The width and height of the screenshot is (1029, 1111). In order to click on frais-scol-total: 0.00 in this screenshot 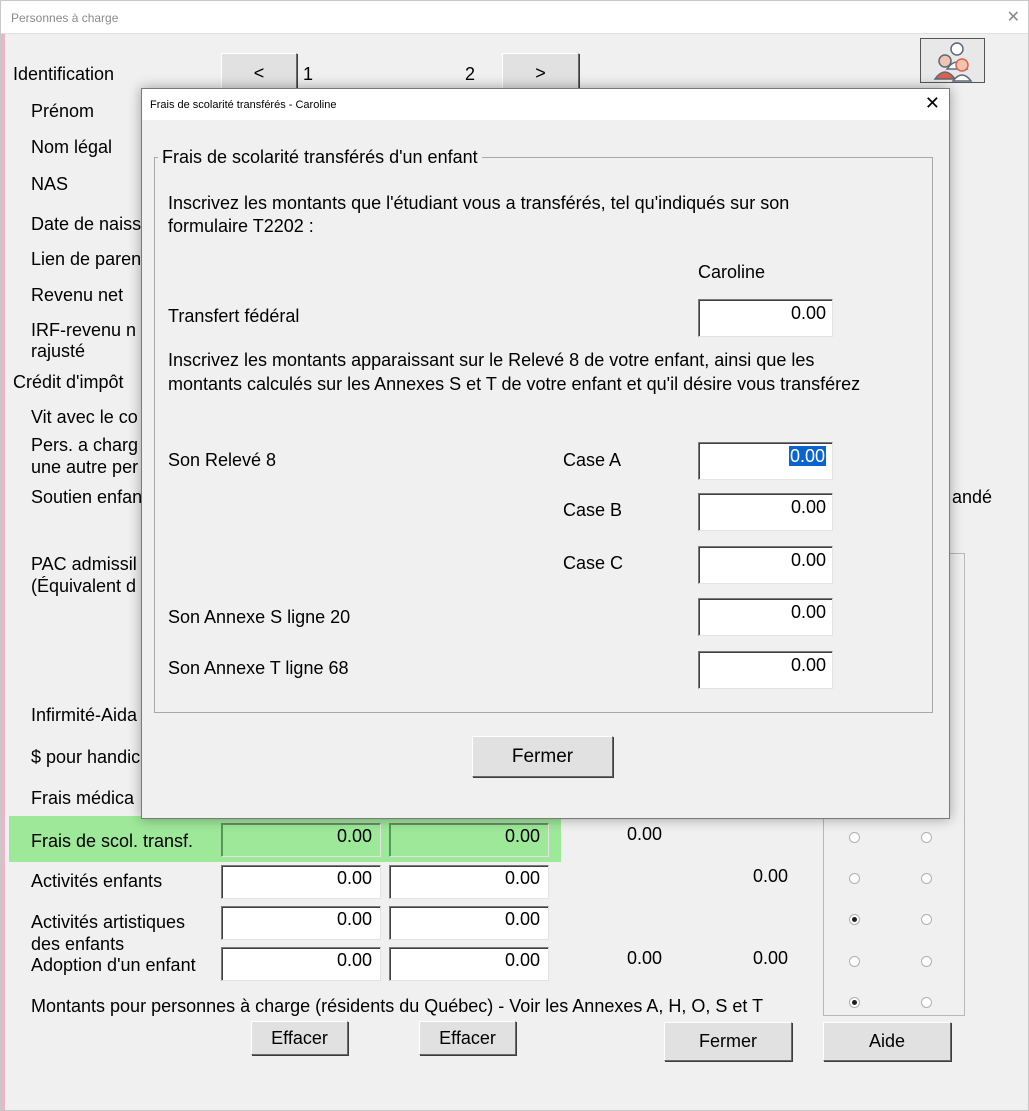, I will do `click(645, 834)`.